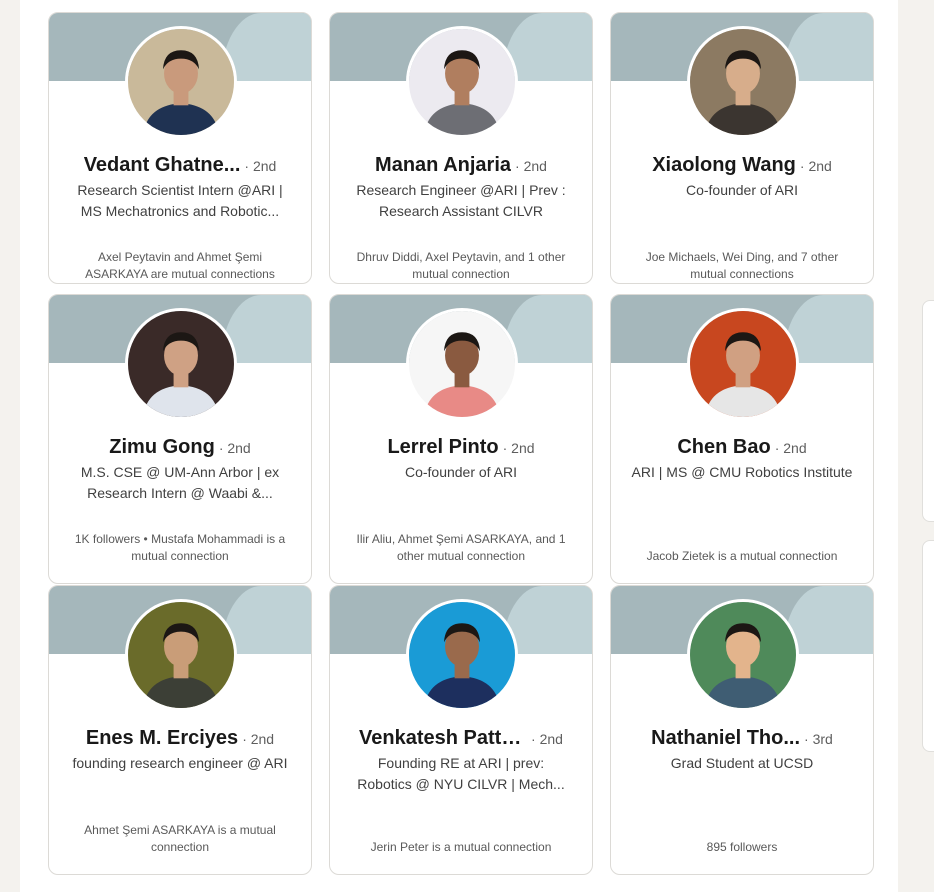 The width and height of the screenshot is (934, 892). What do you see at coordinates (742, 472) in the screenshot?
I see `profile-headline: ARI | MS @ CMU Robotics Institute` at bounding box center [742, 472].